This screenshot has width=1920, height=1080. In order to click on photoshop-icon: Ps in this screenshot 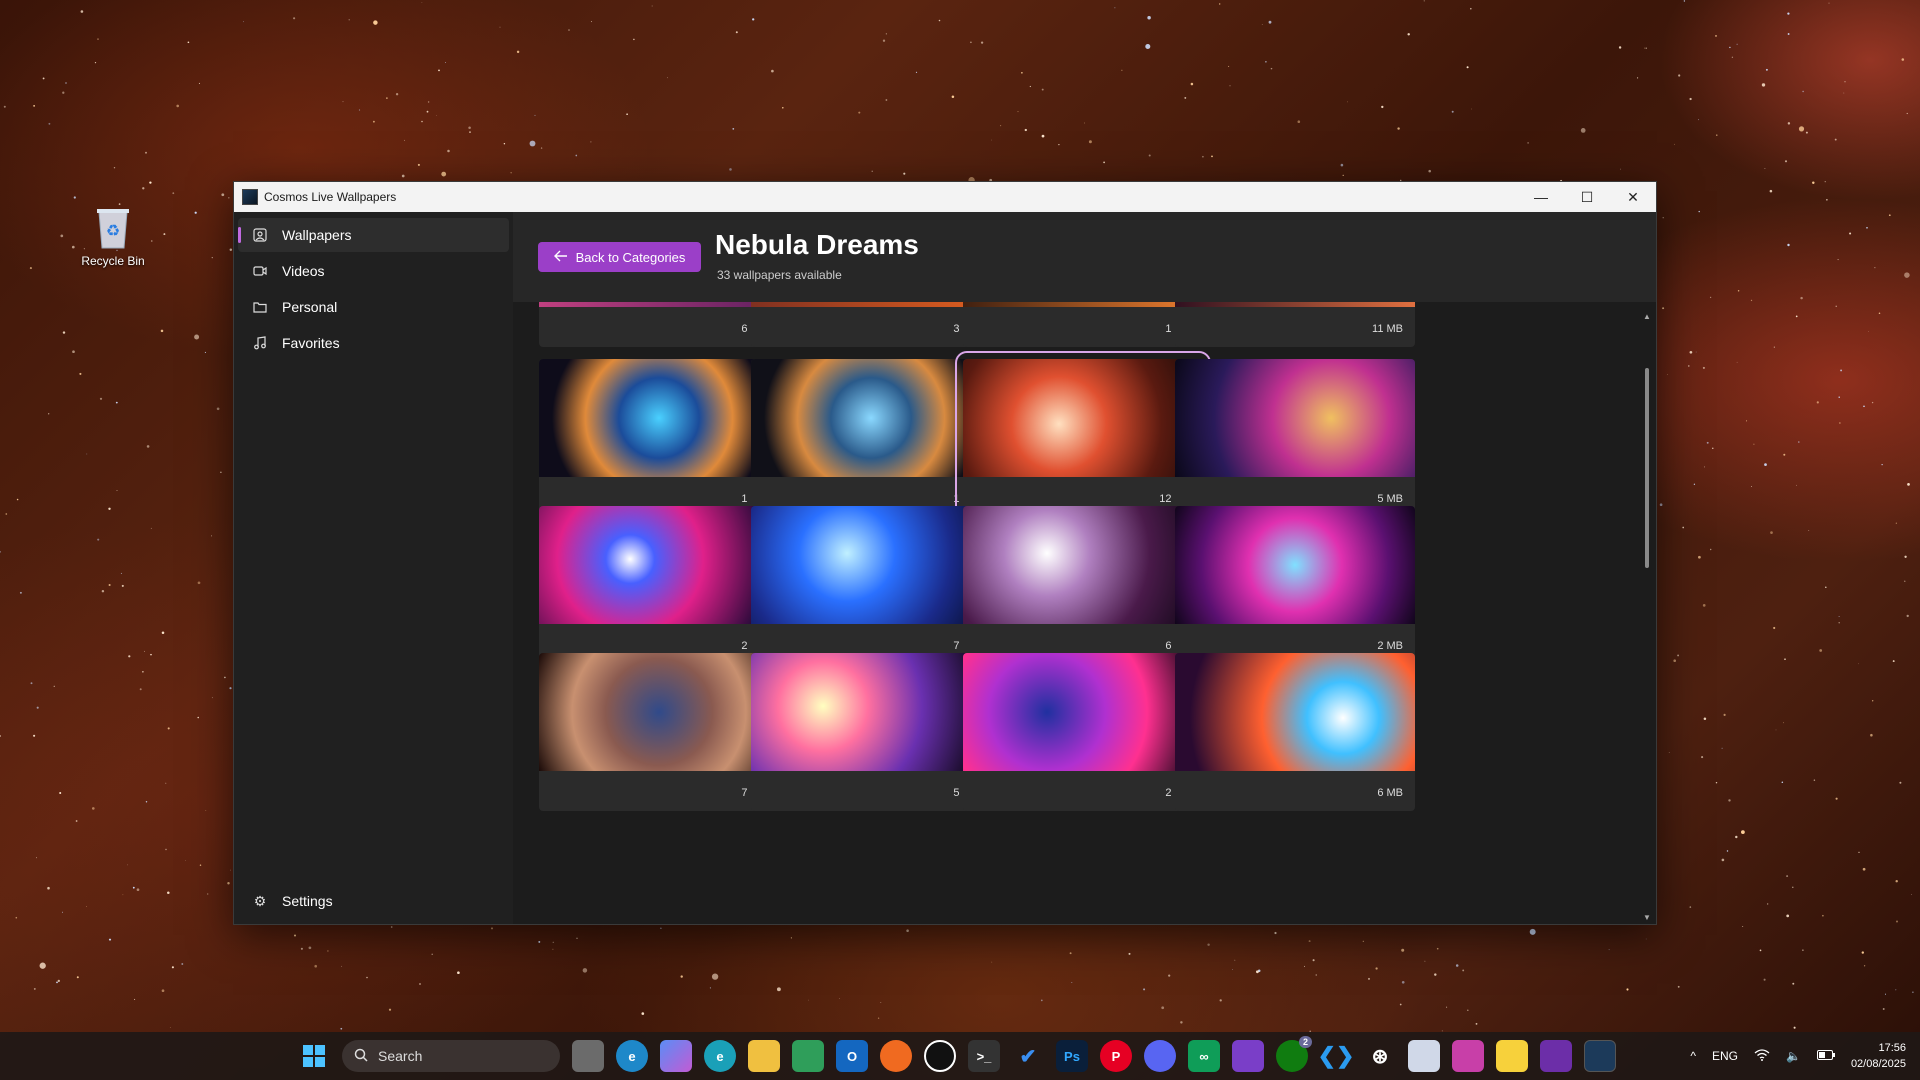, I will do `click(1072, 1056)`.